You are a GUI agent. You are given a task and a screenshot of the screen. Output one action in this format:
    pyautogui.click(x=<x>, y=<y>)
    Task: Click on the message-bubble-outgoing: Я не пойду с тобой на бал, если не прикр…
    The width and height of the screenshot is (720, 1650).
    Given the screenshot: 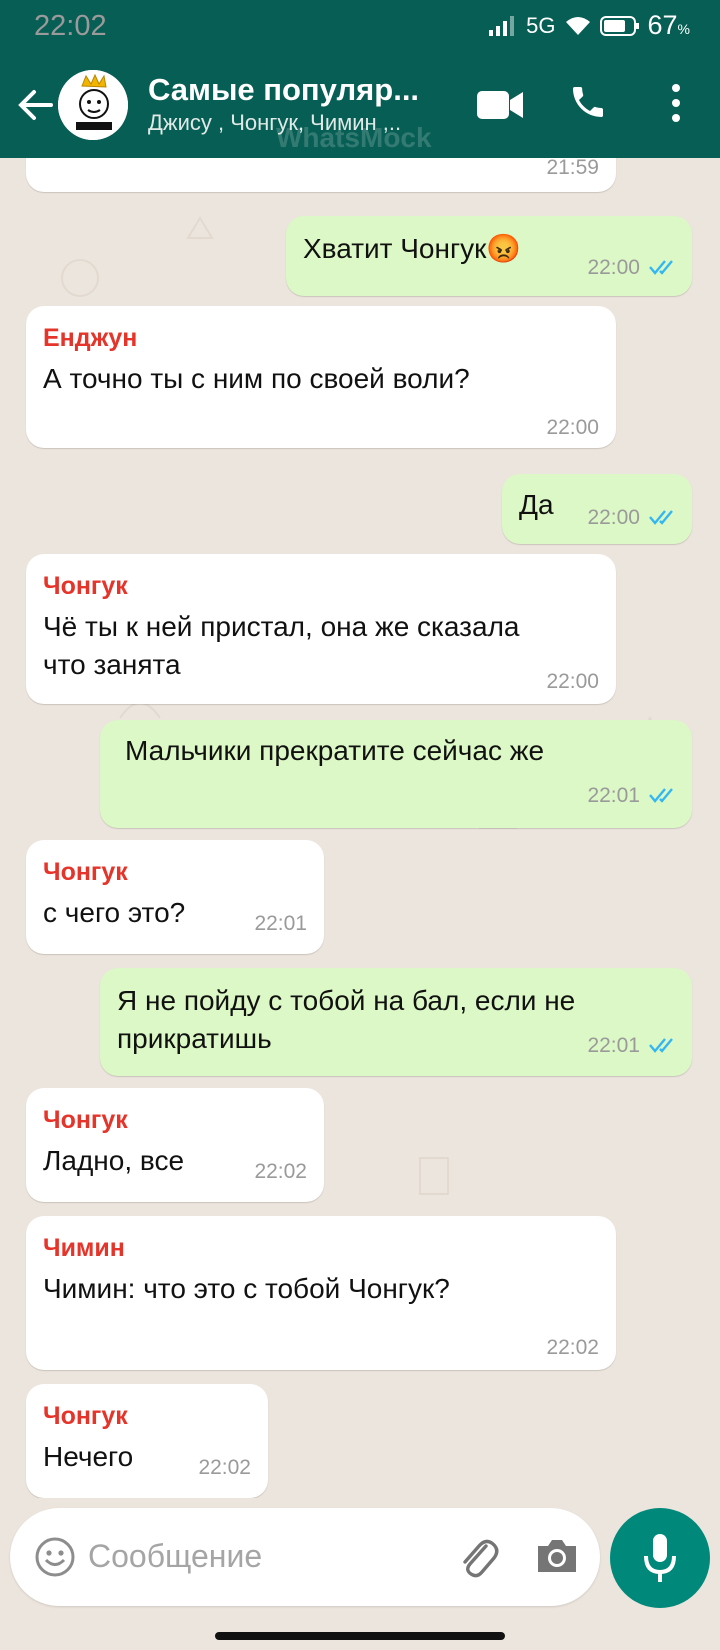 What is the action you would take?
    pyautogui.click(x=396, y=1022)
    